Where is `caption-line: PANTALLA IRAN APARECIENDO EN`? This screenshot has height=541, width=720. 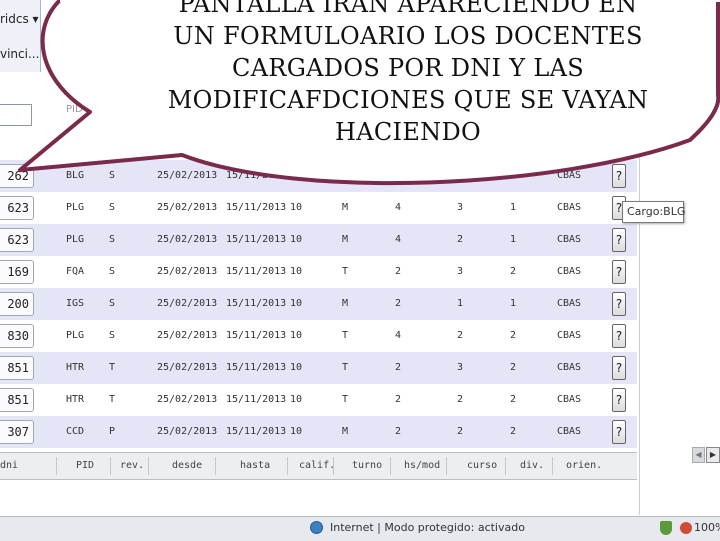 caption-line: PANTALLA IRAN APARECIENDO EN is located at coordinates (408, 9).